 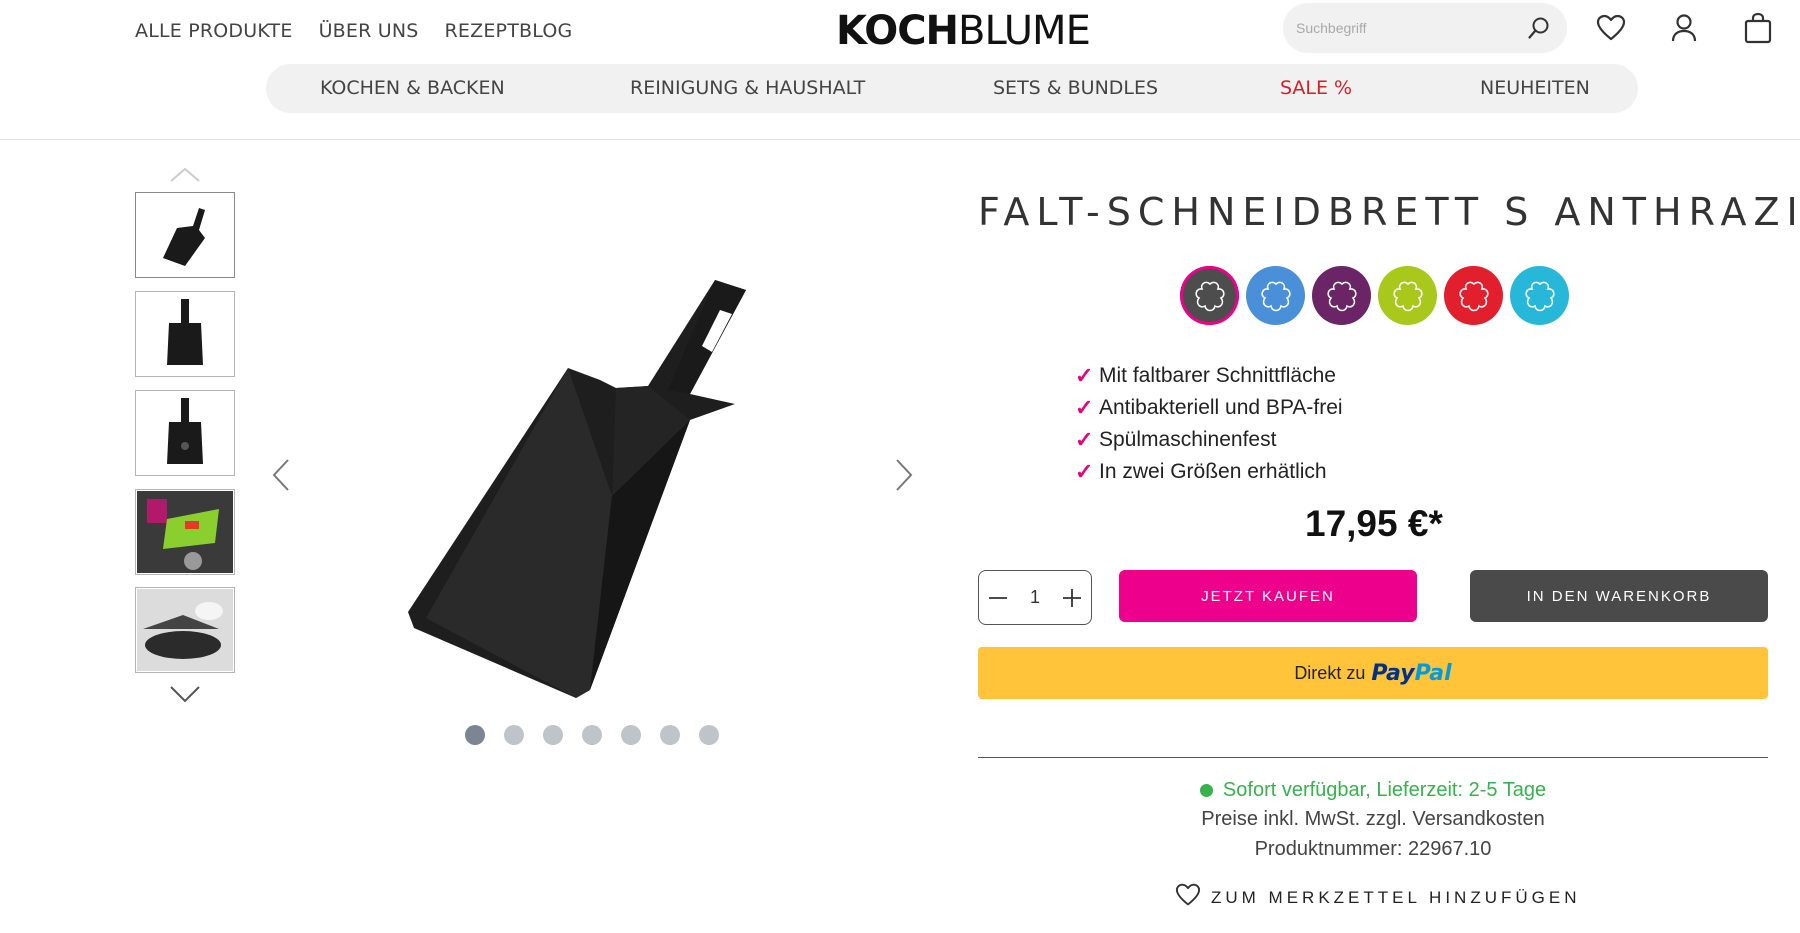 I want to click on info-divider, so click(x=1373, y=757).